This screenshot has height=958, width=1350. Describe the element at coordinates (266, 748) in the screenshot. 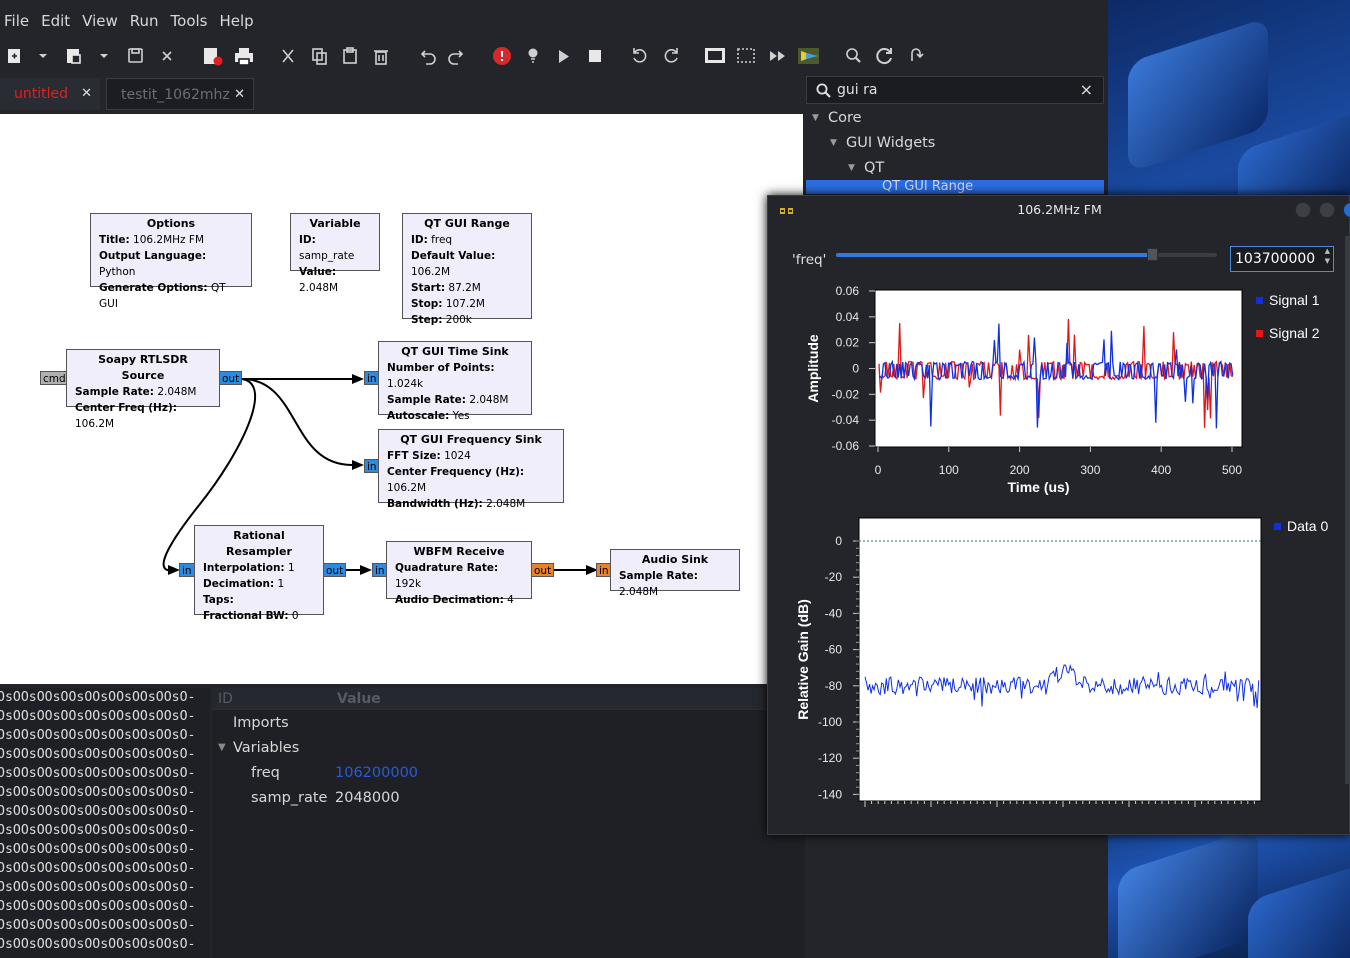

I see `variables-item: Variables` at that location.